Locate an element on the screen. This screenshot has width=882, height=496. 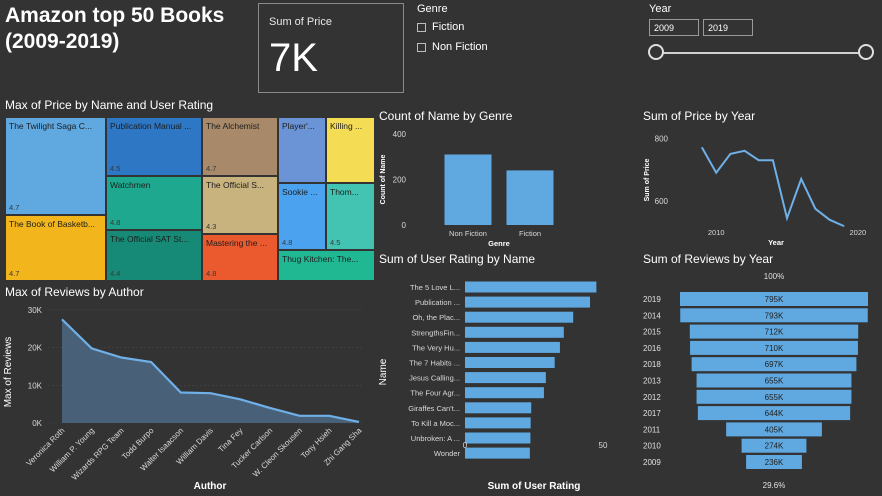
genre-ytick-label: 400 is located at coordinates (400, 134).